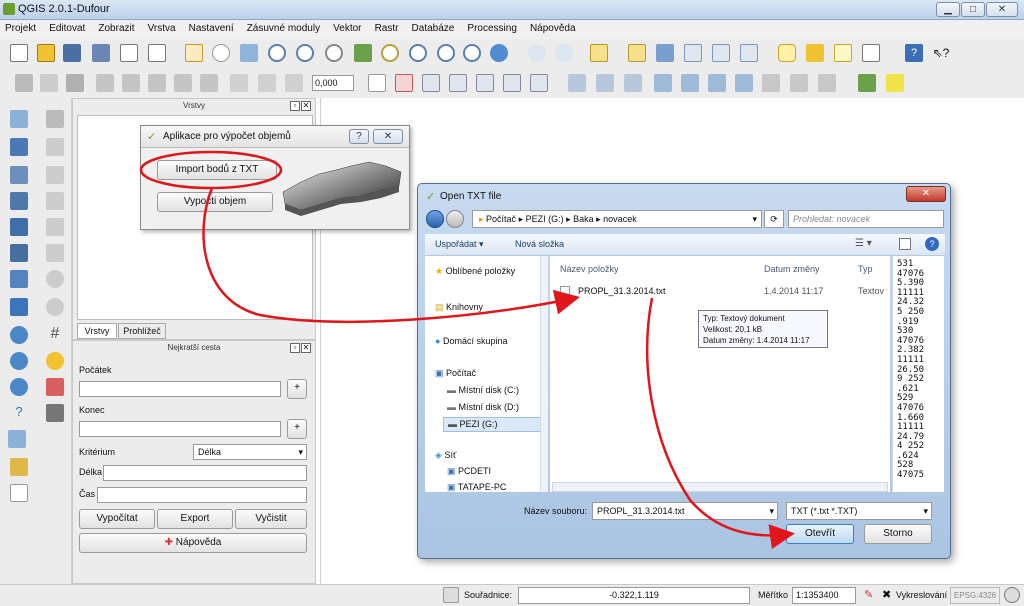 The width and height of the screenshot is (1024, 606). Describe the element at coordinates (217, 170) in the screenshot. I see `import-points-button: Import bodů z TXT` at that location.